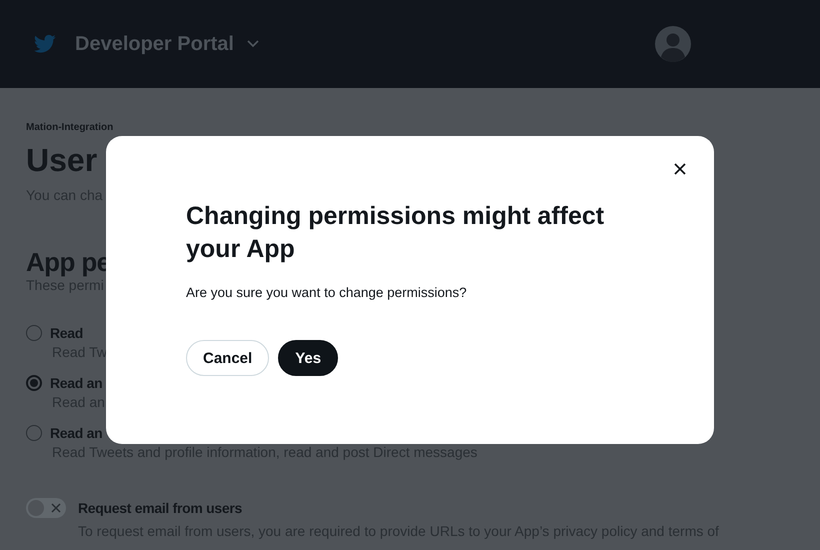 This screenshot has height=550, width=820. I want to click on dialog-message: Are you sure you want to change permissions?, so click(326, 292).